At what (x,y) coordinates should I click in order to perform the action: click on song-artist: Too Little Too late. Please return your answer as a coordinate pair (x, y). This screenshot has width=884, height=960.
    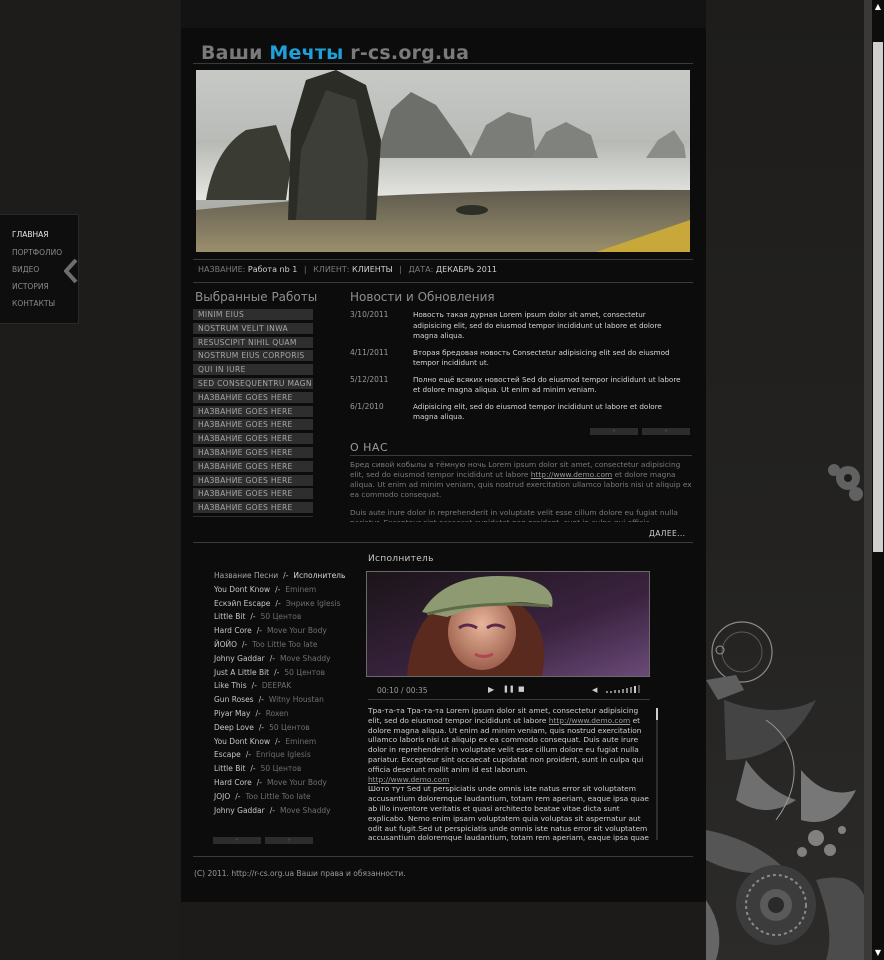
    Looking at the image, I should click on (278, 796).